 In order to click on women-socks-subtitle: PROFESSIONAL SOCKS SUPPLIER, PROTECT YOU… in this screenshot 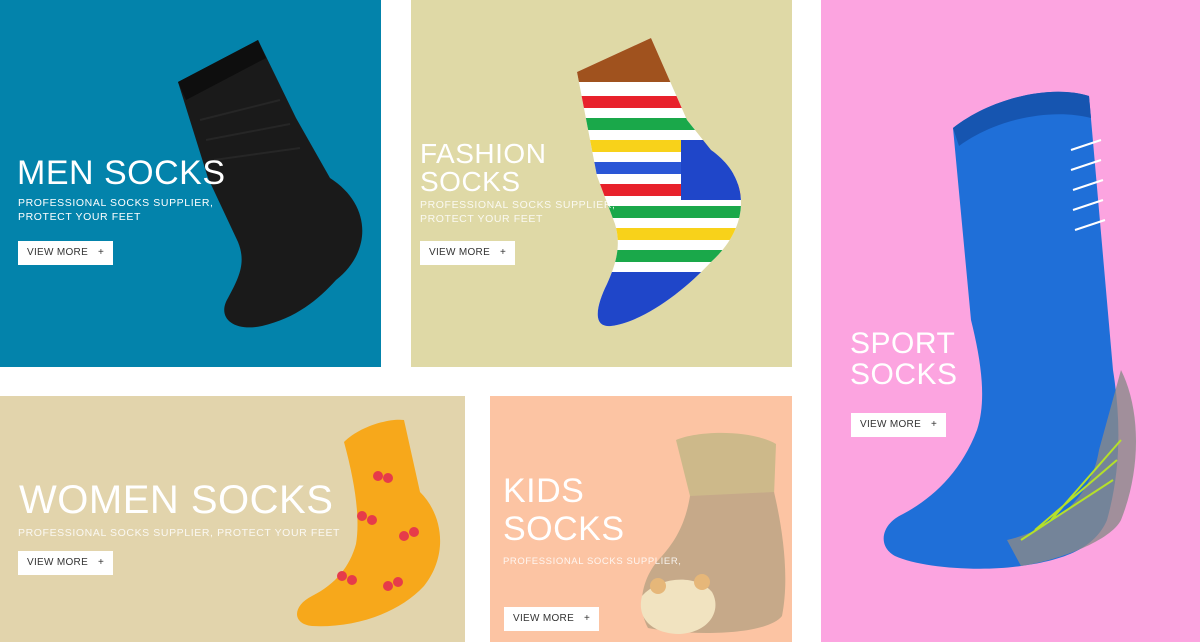, I will do `click(179, 533)`.